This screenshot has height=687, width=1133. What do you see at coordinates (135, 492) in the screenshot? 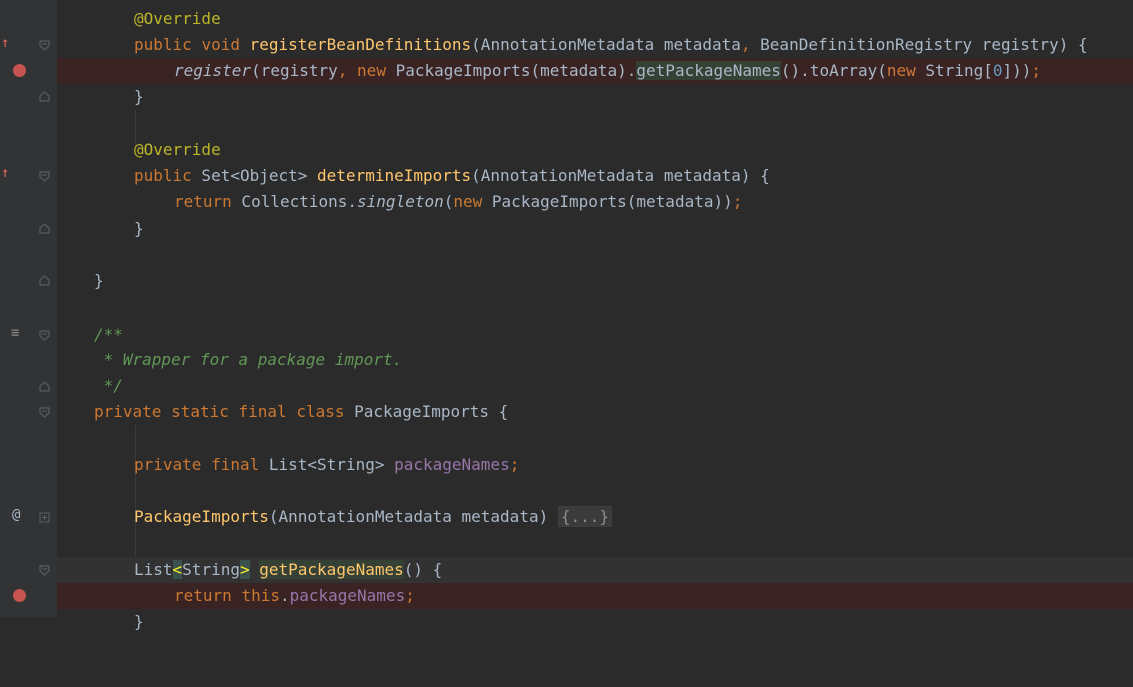
I see `indent-guide` at bounding box center [135, 492].